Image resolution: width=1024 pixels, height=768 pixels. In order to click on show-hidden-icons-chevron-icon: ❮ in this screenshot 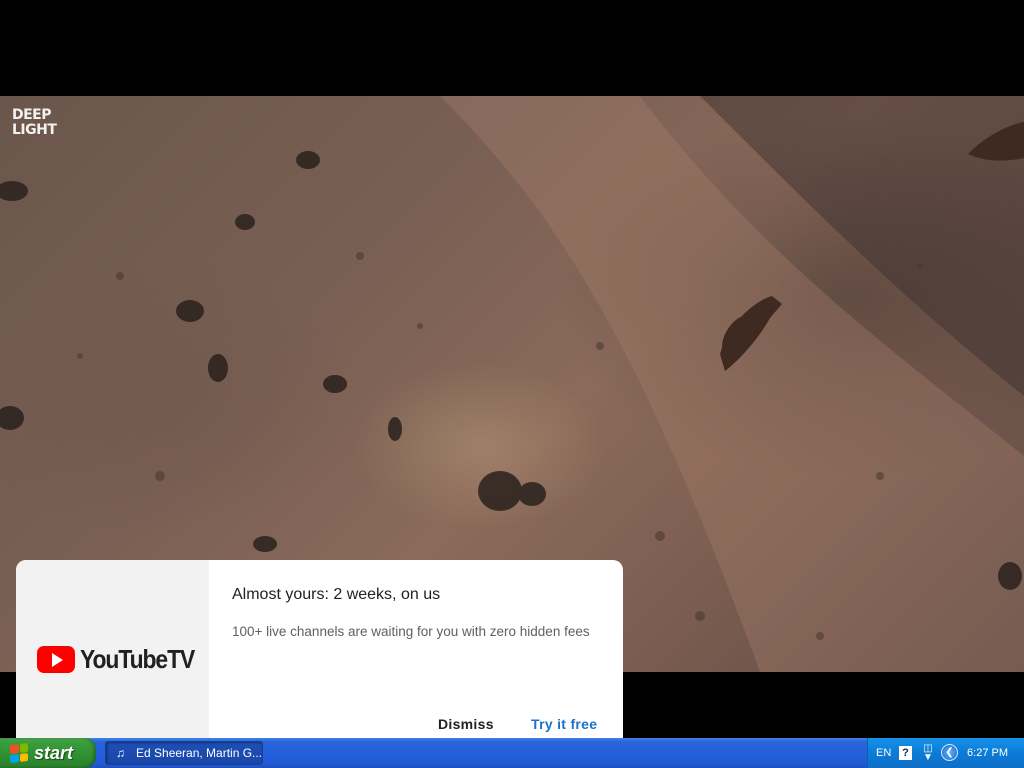, I will do `click(949, 752)`.